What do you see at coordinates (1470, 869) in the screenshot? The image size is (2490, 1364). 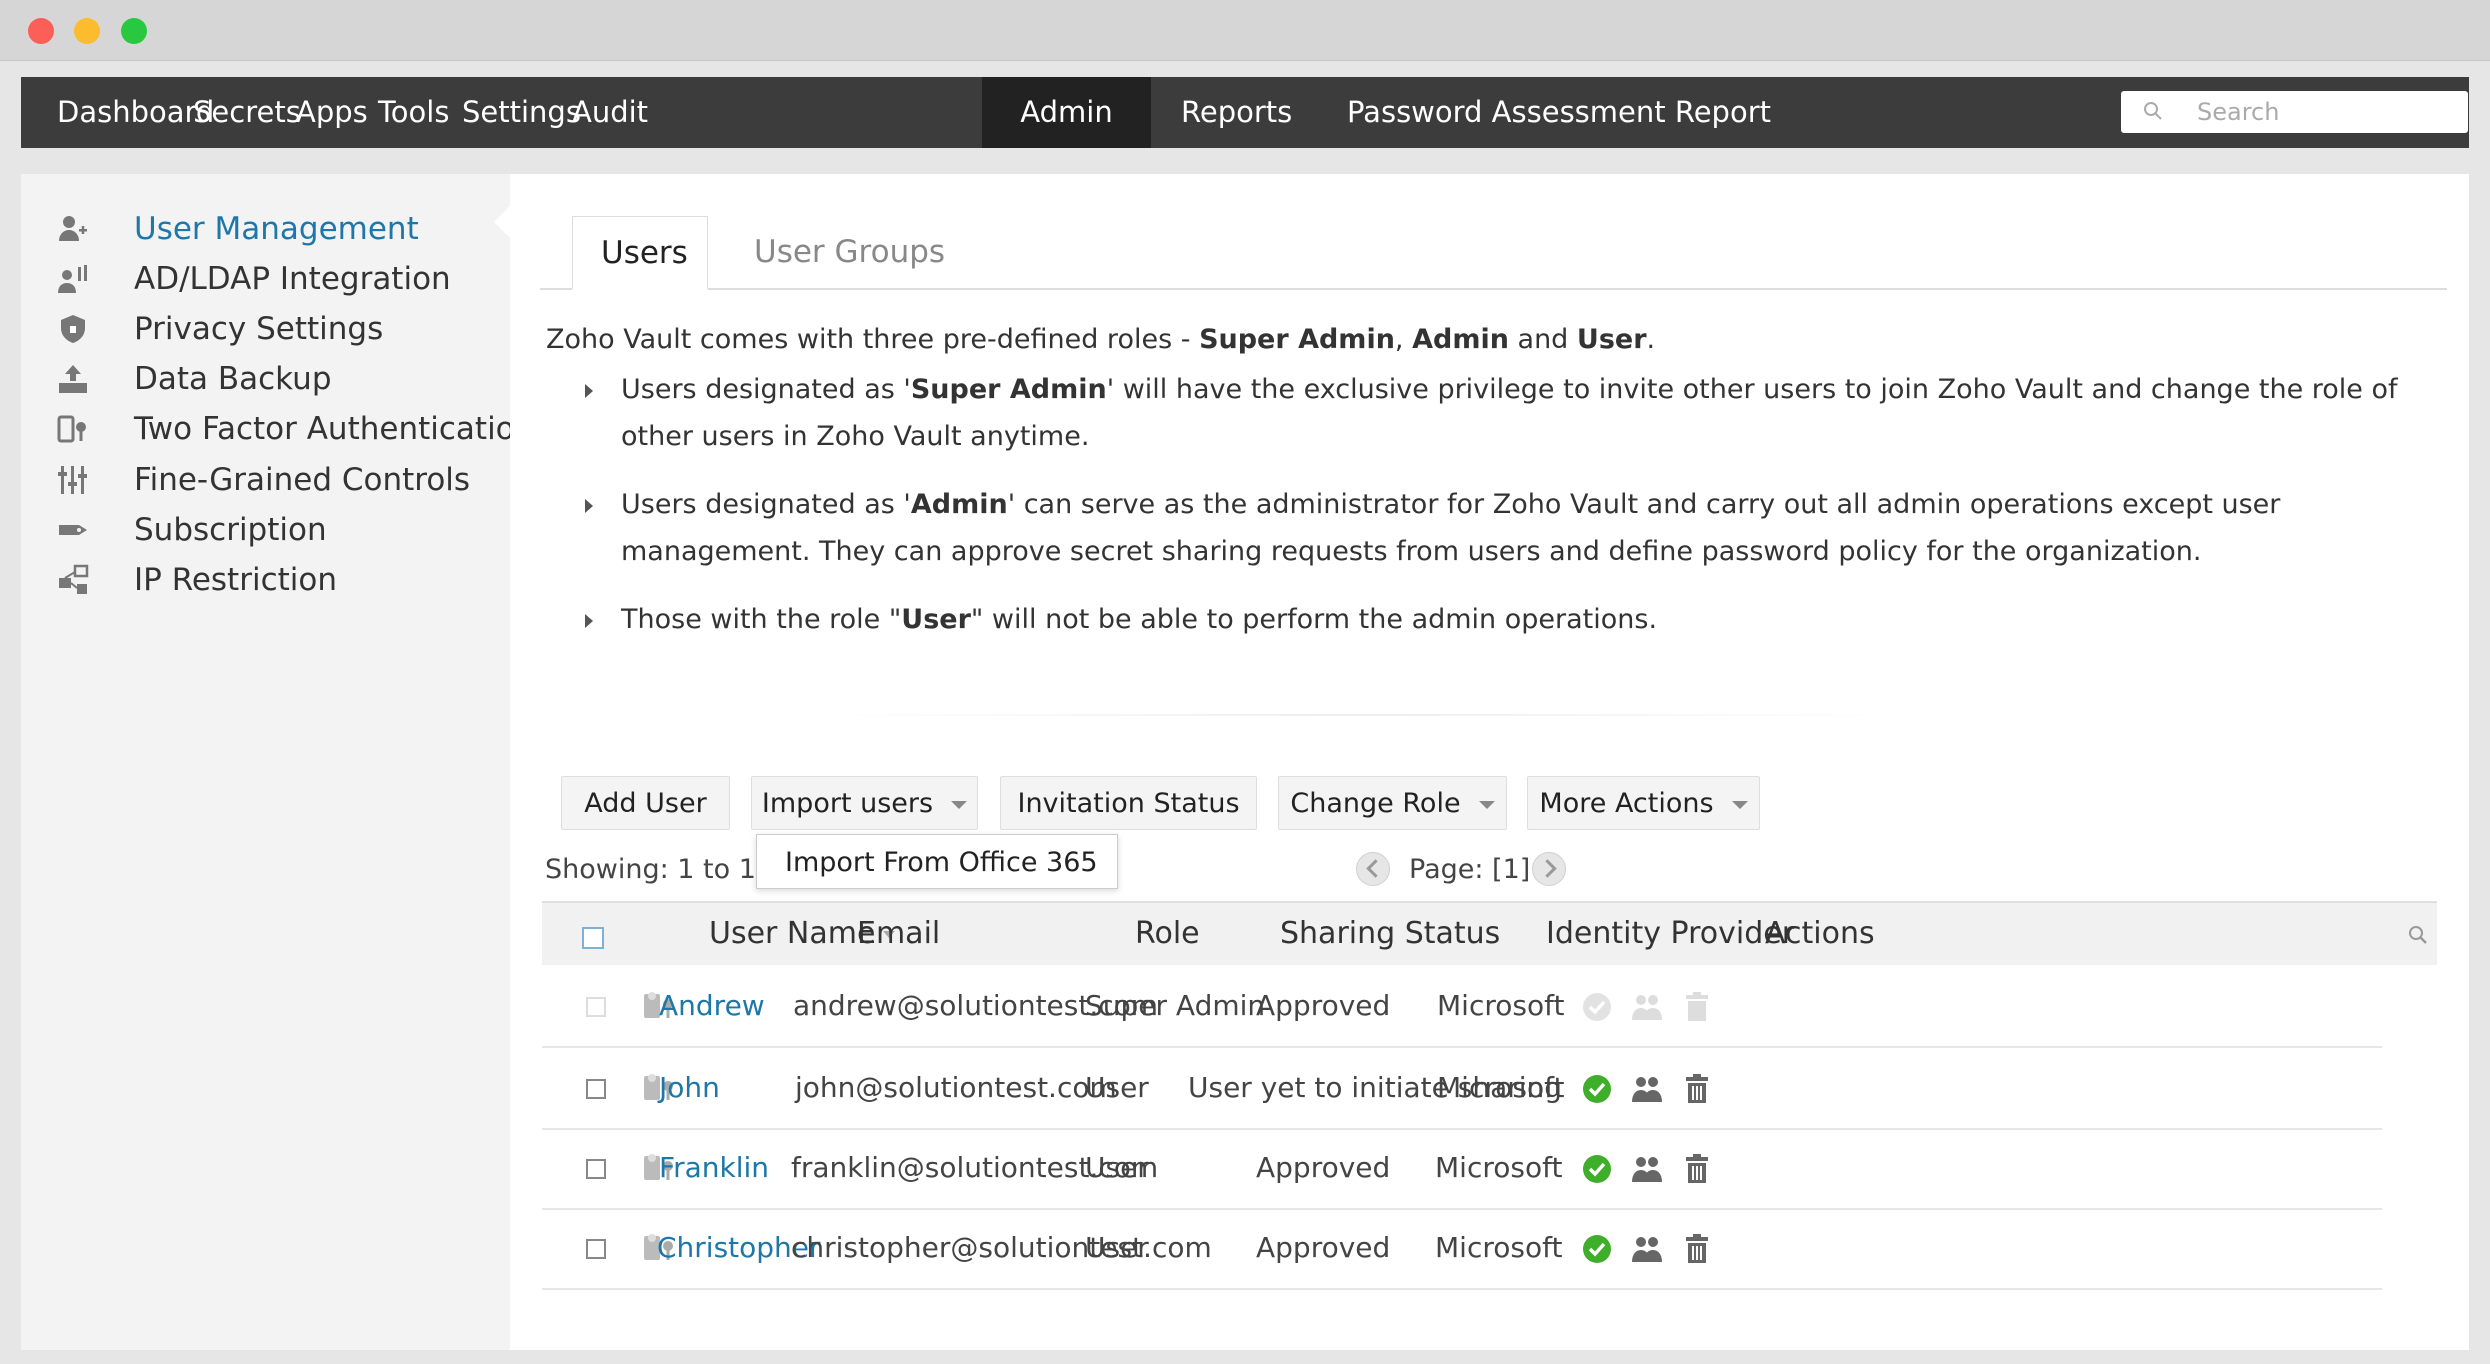 I see `page-indicator: Page: [1]` at bounding box center [1470, 869].